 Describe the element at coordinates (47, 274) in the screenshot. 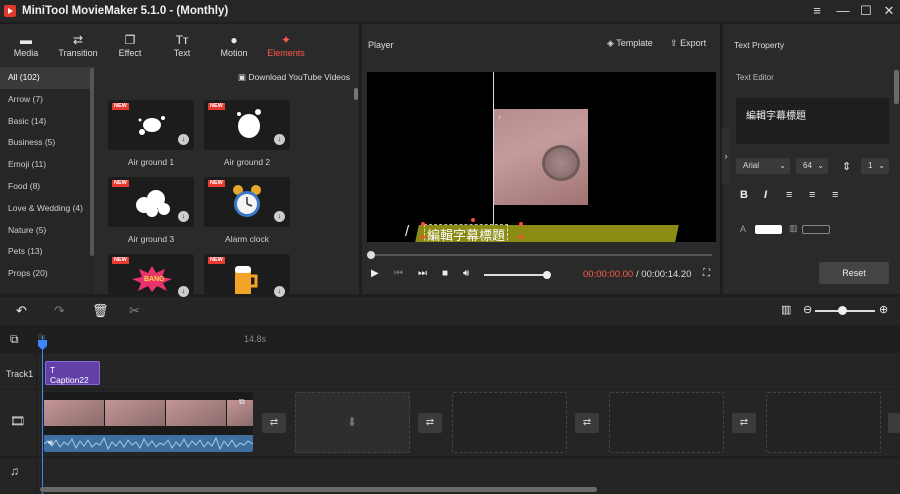

I see `category-item-props: Props (20)` at that location.